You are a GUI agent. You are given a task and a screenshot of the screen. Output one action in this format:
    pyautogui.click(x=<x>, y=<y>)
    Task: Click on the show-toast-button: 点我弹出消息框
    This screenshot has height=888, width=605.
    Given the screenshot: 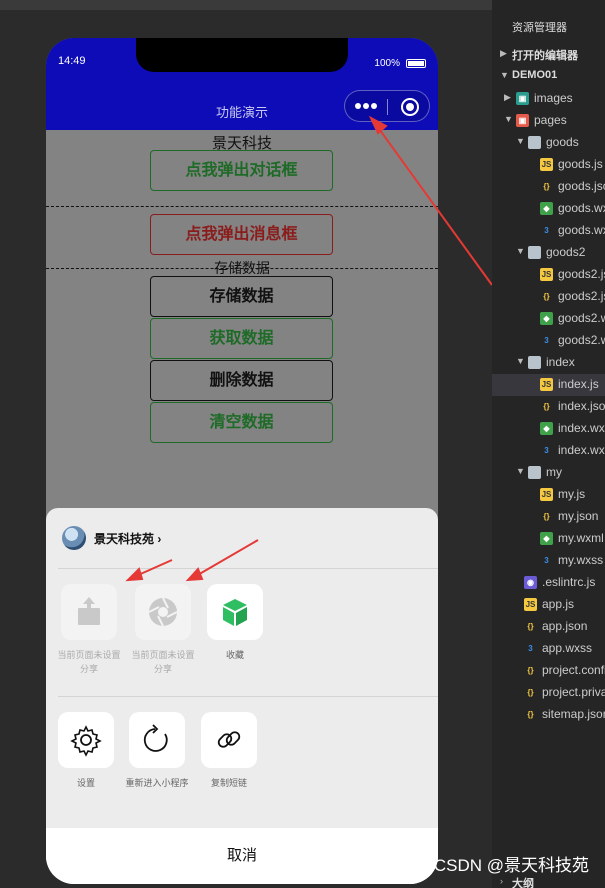 What is the action you would take?
    pyautogui.click(x=241, y=234)
    